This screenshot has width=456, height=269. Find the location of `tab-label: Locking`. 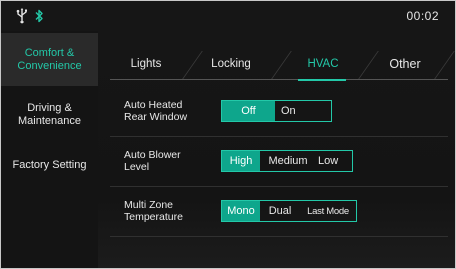

tab-label: Locking is located at coordinates (231, 64).